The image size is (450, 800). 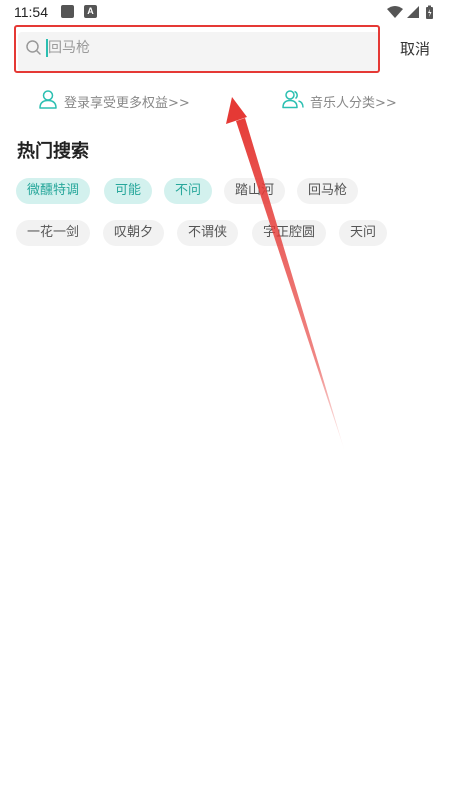 What do you see at coordinates (353, 103) in the screenshot?
I see `musician-category-label: 音乐人分类>>` at bounding box center [353, 103].